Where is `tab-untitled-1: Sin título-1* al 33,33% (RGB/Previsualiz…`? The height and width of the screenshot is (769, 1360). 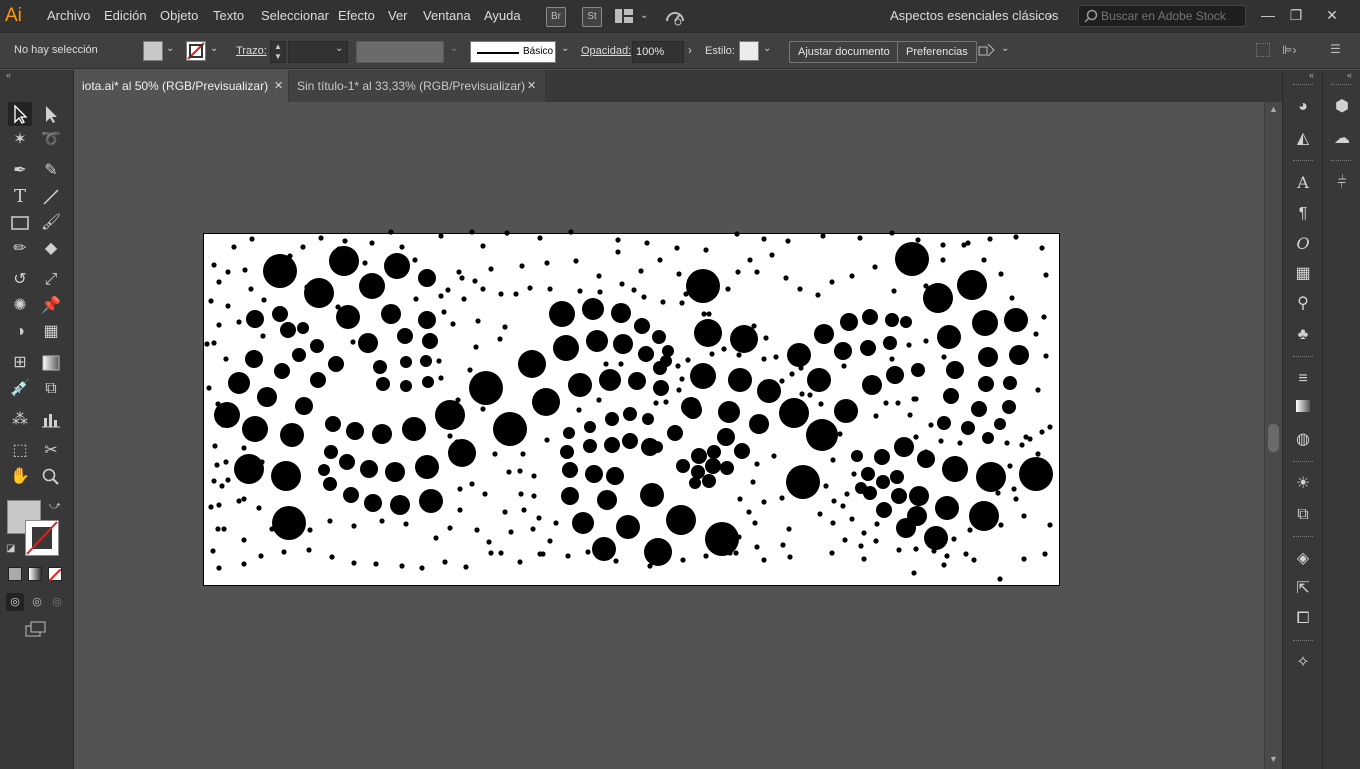 tab-untitled-1: Sin título-1* al 33,33% (RGB/Previsualiz… is located at coordinates (417, 86).